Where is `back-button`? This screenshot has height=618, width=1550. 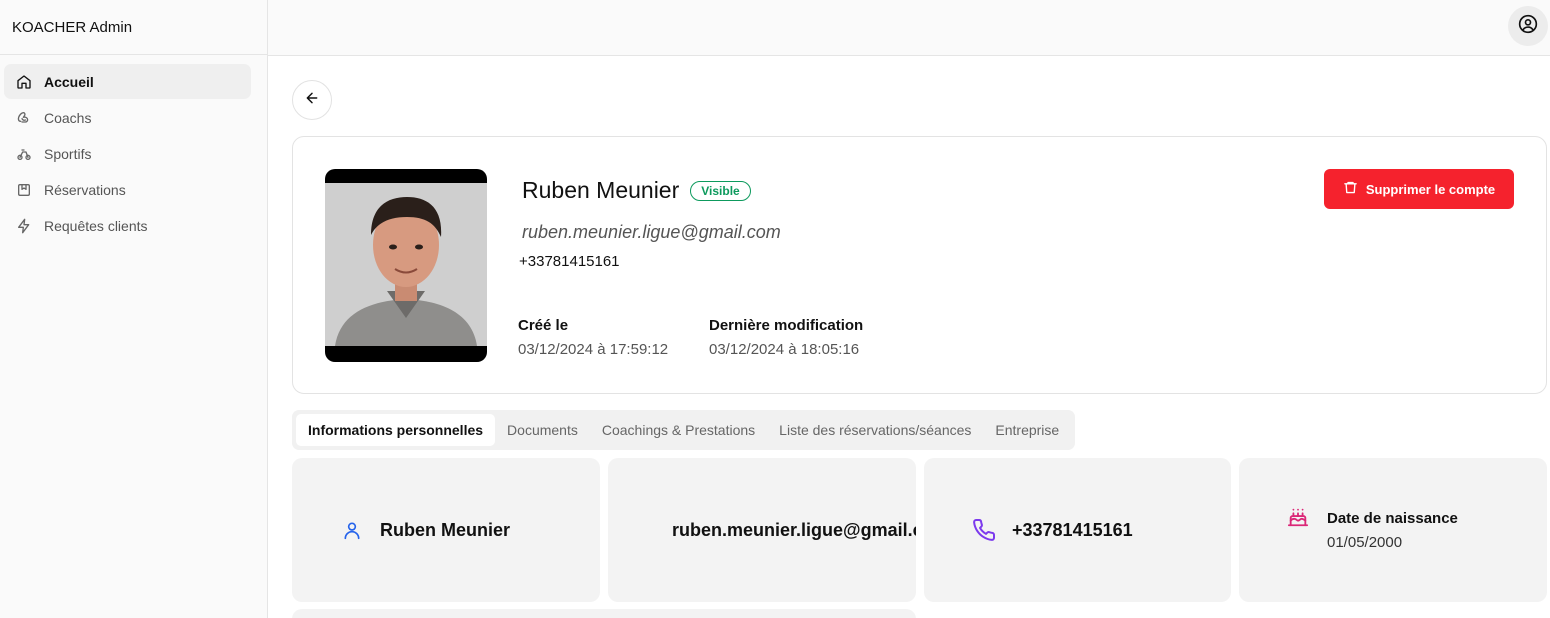 back-button is located at coordinates (312, 100).